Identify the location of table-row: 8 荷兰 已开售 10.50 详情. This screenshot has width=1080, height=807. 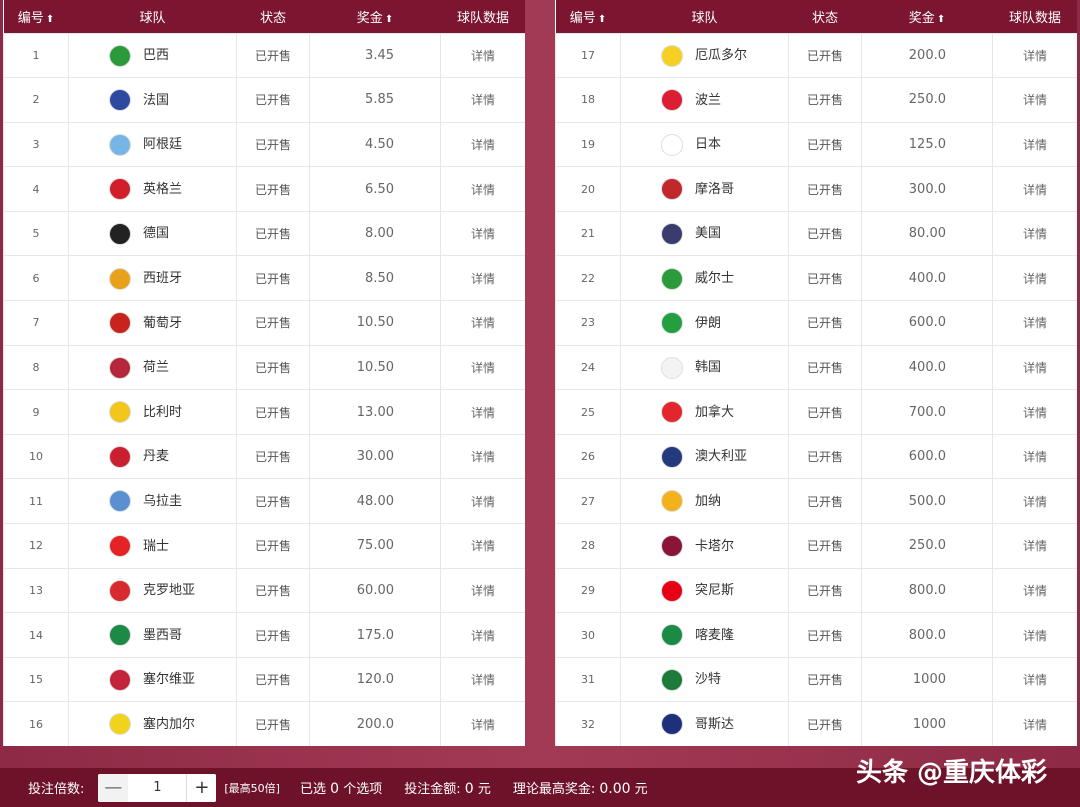
(264, 367).